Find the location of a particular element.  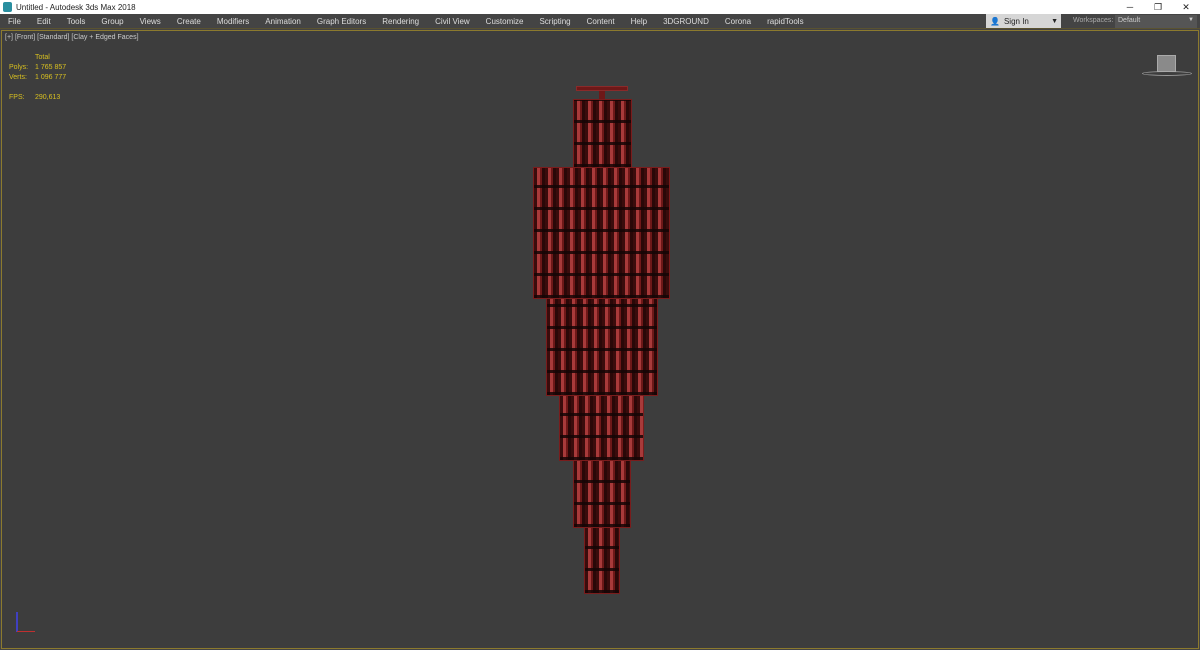

viewcube is located at coordinates (1167, 68).